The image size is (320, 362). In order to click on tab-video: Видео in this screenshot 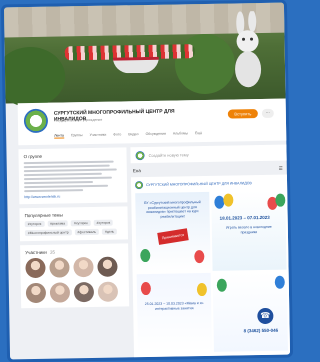, I will do `click(133, 134)`.